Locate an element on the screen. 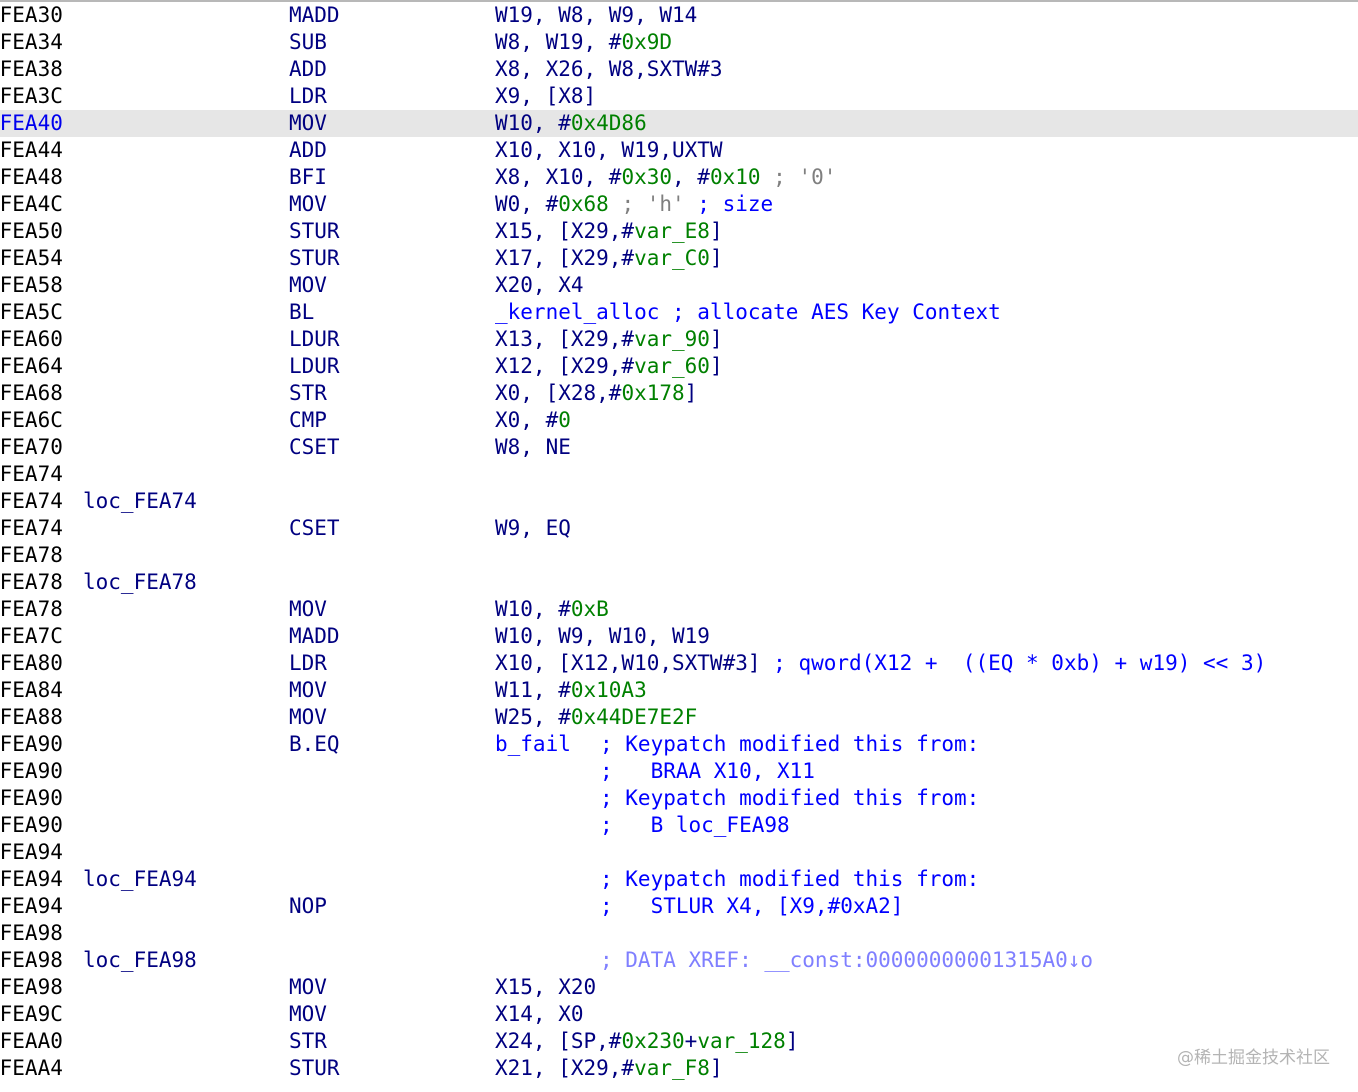 The width and height of the screenshot is (1358, 1092). listing-row: 0FEA48 BFI X8, X10, #0x30, #0x10 ; '0' is located at coordinates (679, 177).